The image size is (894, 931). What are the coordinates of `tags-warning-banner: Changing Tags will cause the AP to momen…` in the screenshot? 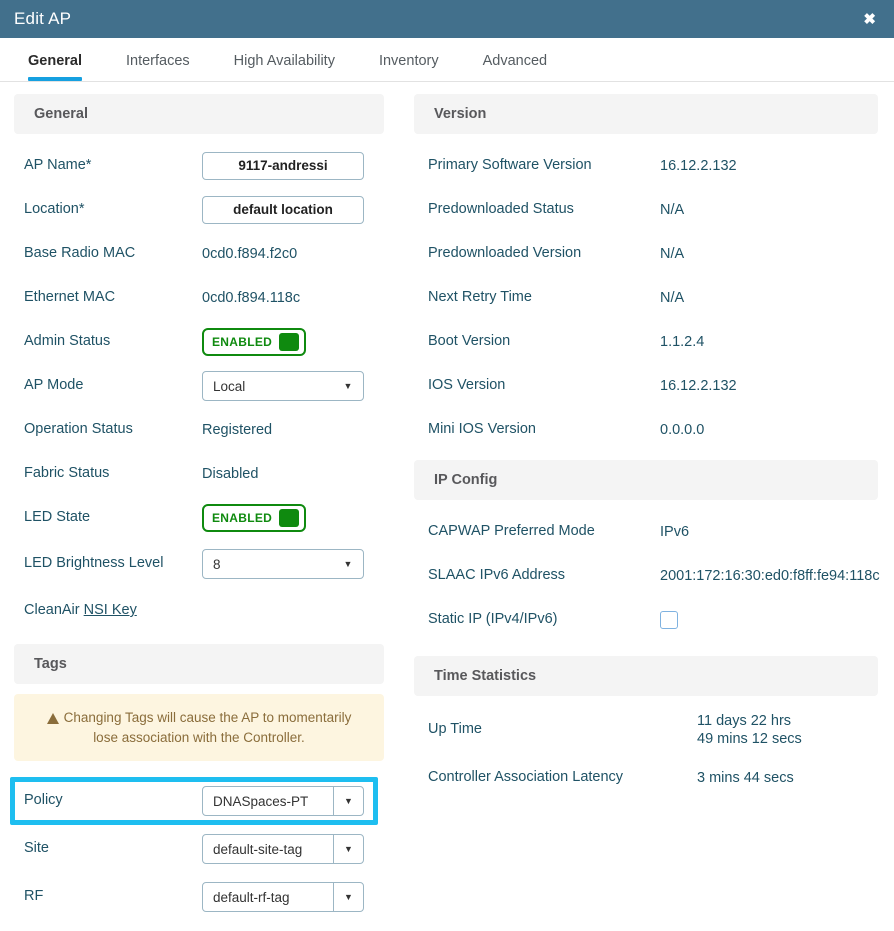 It's located at (199, 728).